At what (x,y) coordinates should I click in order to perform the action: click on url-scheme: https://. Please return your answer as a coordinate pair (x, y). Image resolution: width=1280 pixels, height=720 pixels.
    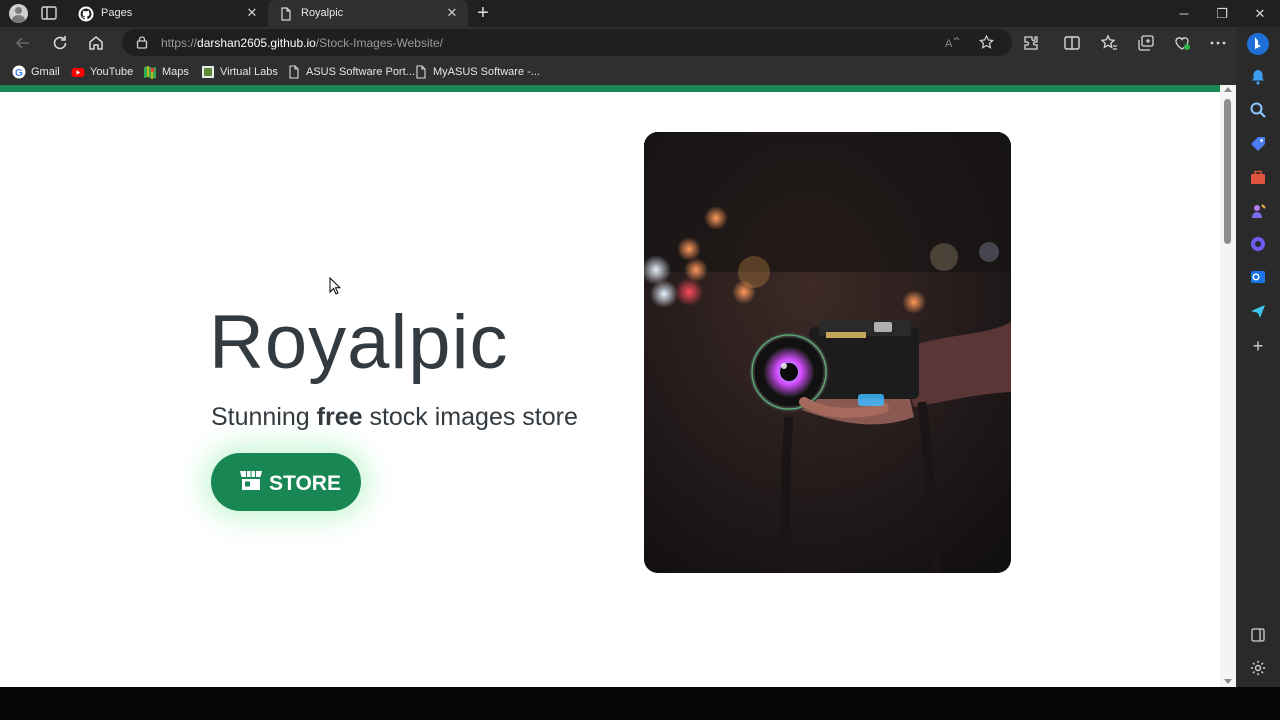
    Looking at the image, I should click on (179, 43).